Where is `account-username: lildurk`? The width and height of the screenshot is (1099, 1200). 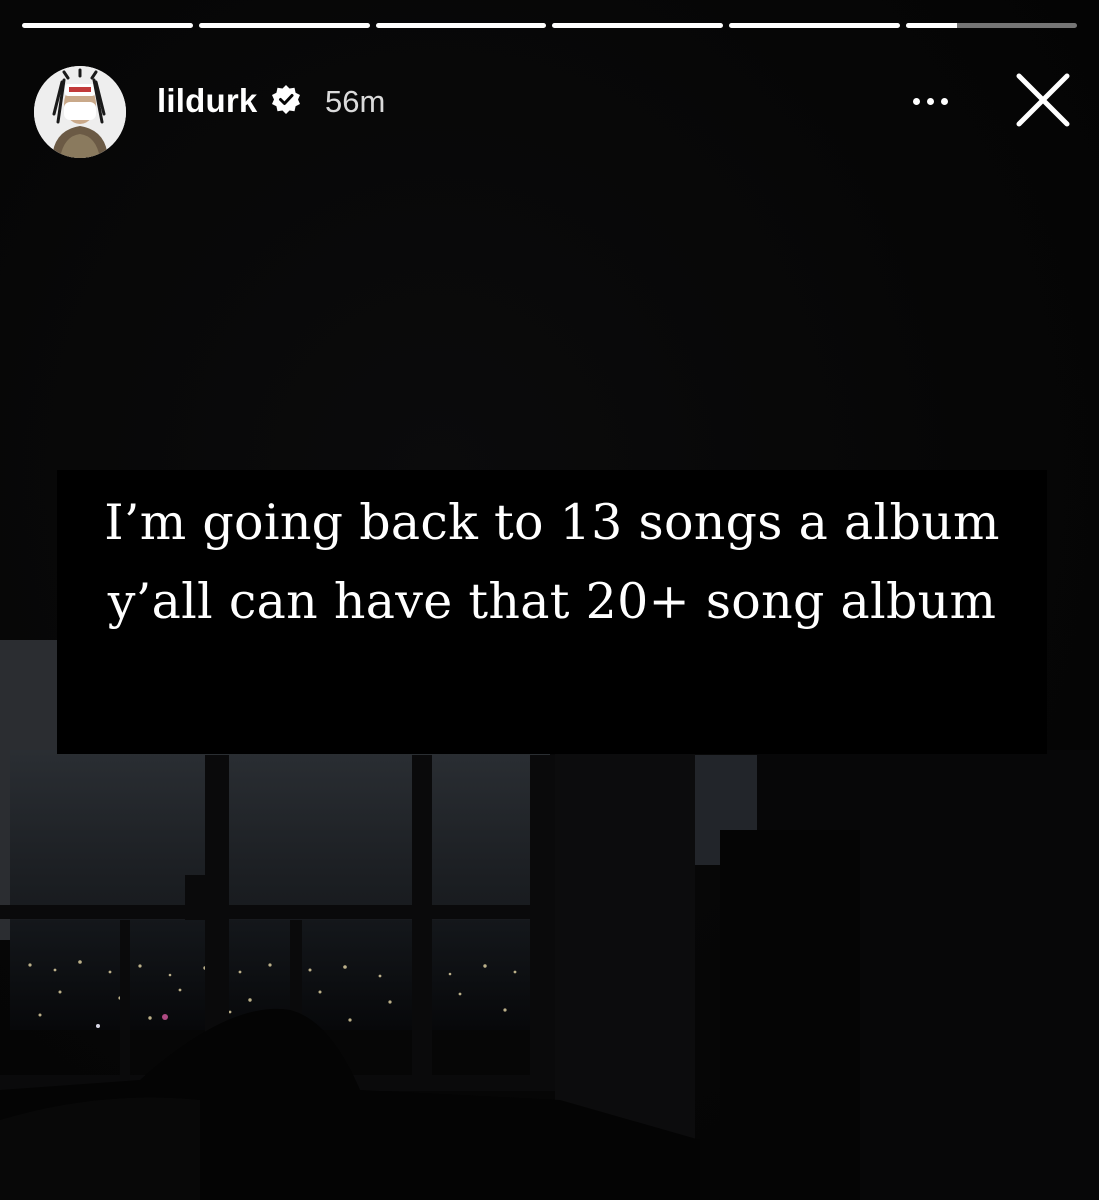
account-username: lildurk is located at coordinates (207, 101).